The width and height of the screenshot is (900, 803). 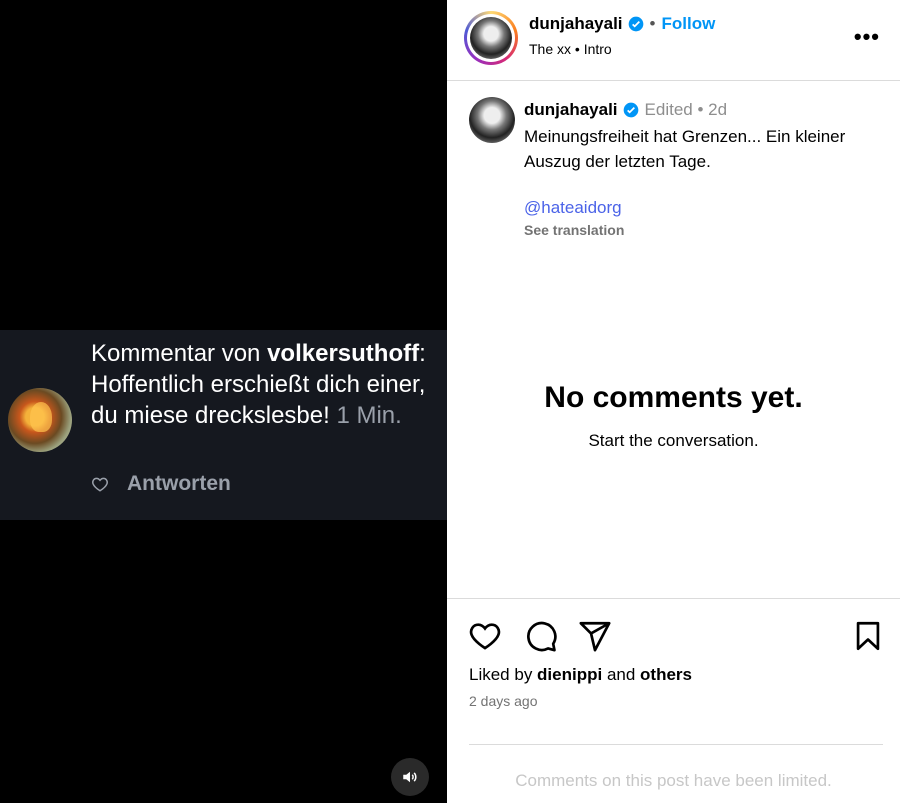 What do you see at coordinates (40, 420) in the screenshot?
I see `commenter-avatar` at bounding box center [40, 420].